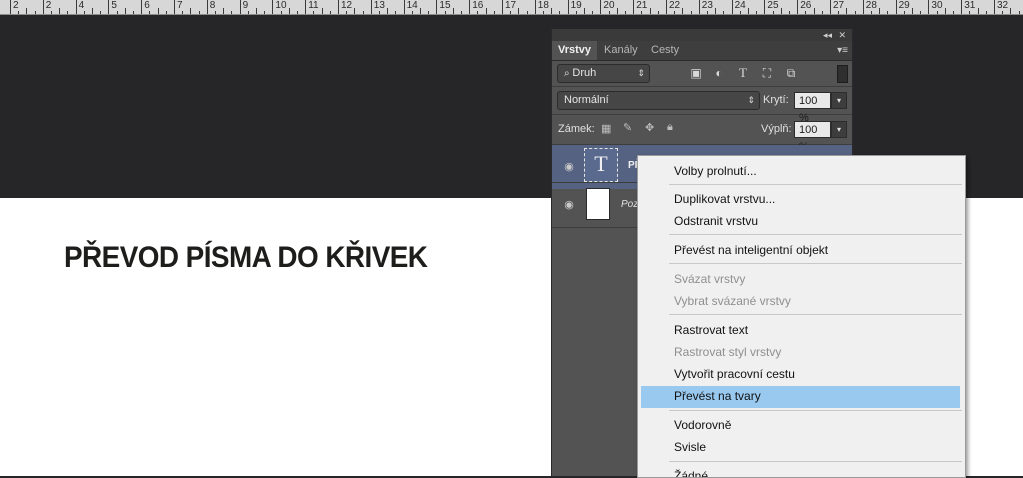 Image resolution: width=1023 pixels, height=478 pixels. Describe the element at coordinates (776, 129) in the screenshot. I see `fill-label: Výplň:` at that location.